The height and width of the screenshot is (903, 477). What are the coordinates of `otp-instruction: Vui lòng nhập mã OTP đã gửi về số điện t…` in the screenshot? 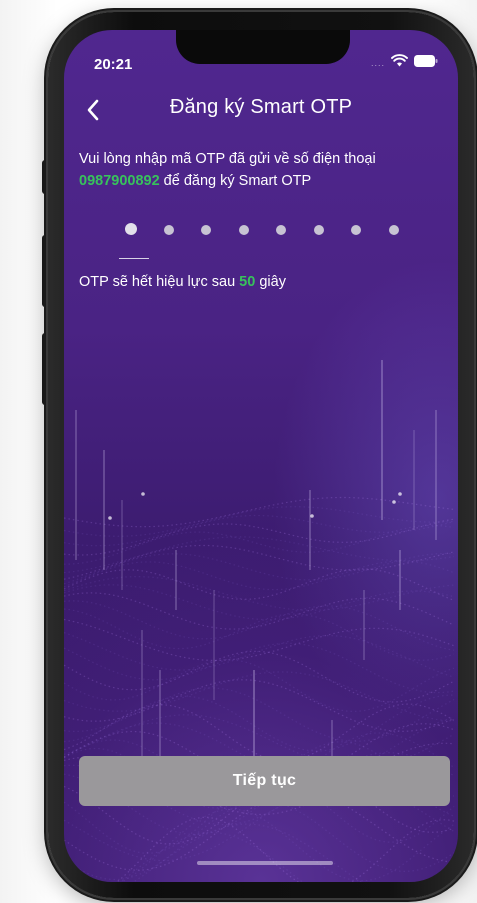 It's located at (265, 170).